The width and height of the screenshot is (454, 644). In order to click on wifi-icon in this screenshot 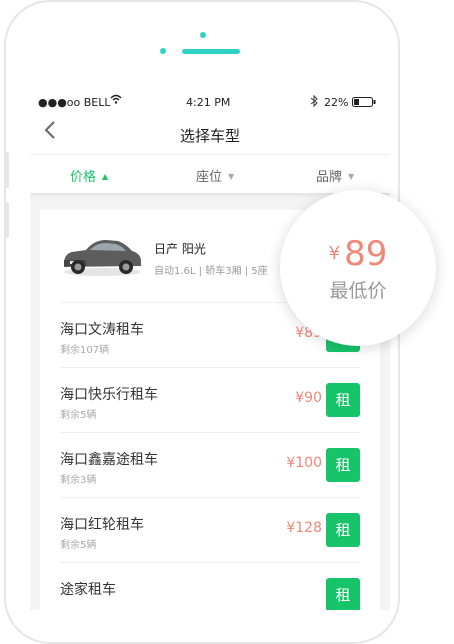, I will do `click(116, 100)`.